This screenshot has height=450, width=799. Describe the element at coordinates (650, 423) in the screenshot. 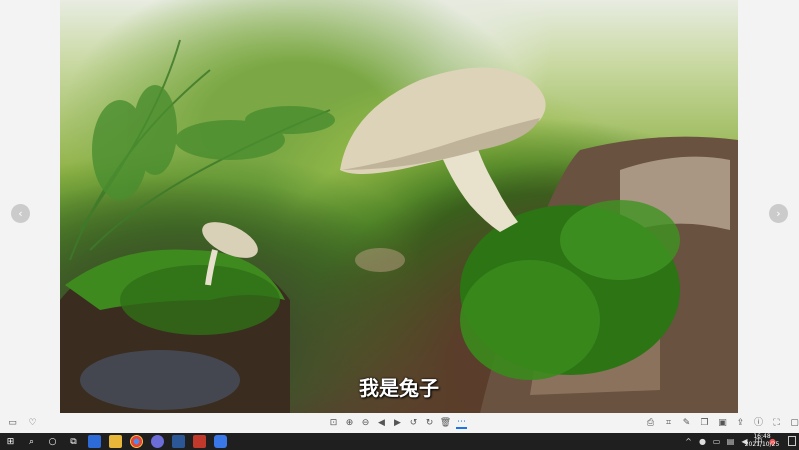

I see `print-icon: ⎙` at that location.